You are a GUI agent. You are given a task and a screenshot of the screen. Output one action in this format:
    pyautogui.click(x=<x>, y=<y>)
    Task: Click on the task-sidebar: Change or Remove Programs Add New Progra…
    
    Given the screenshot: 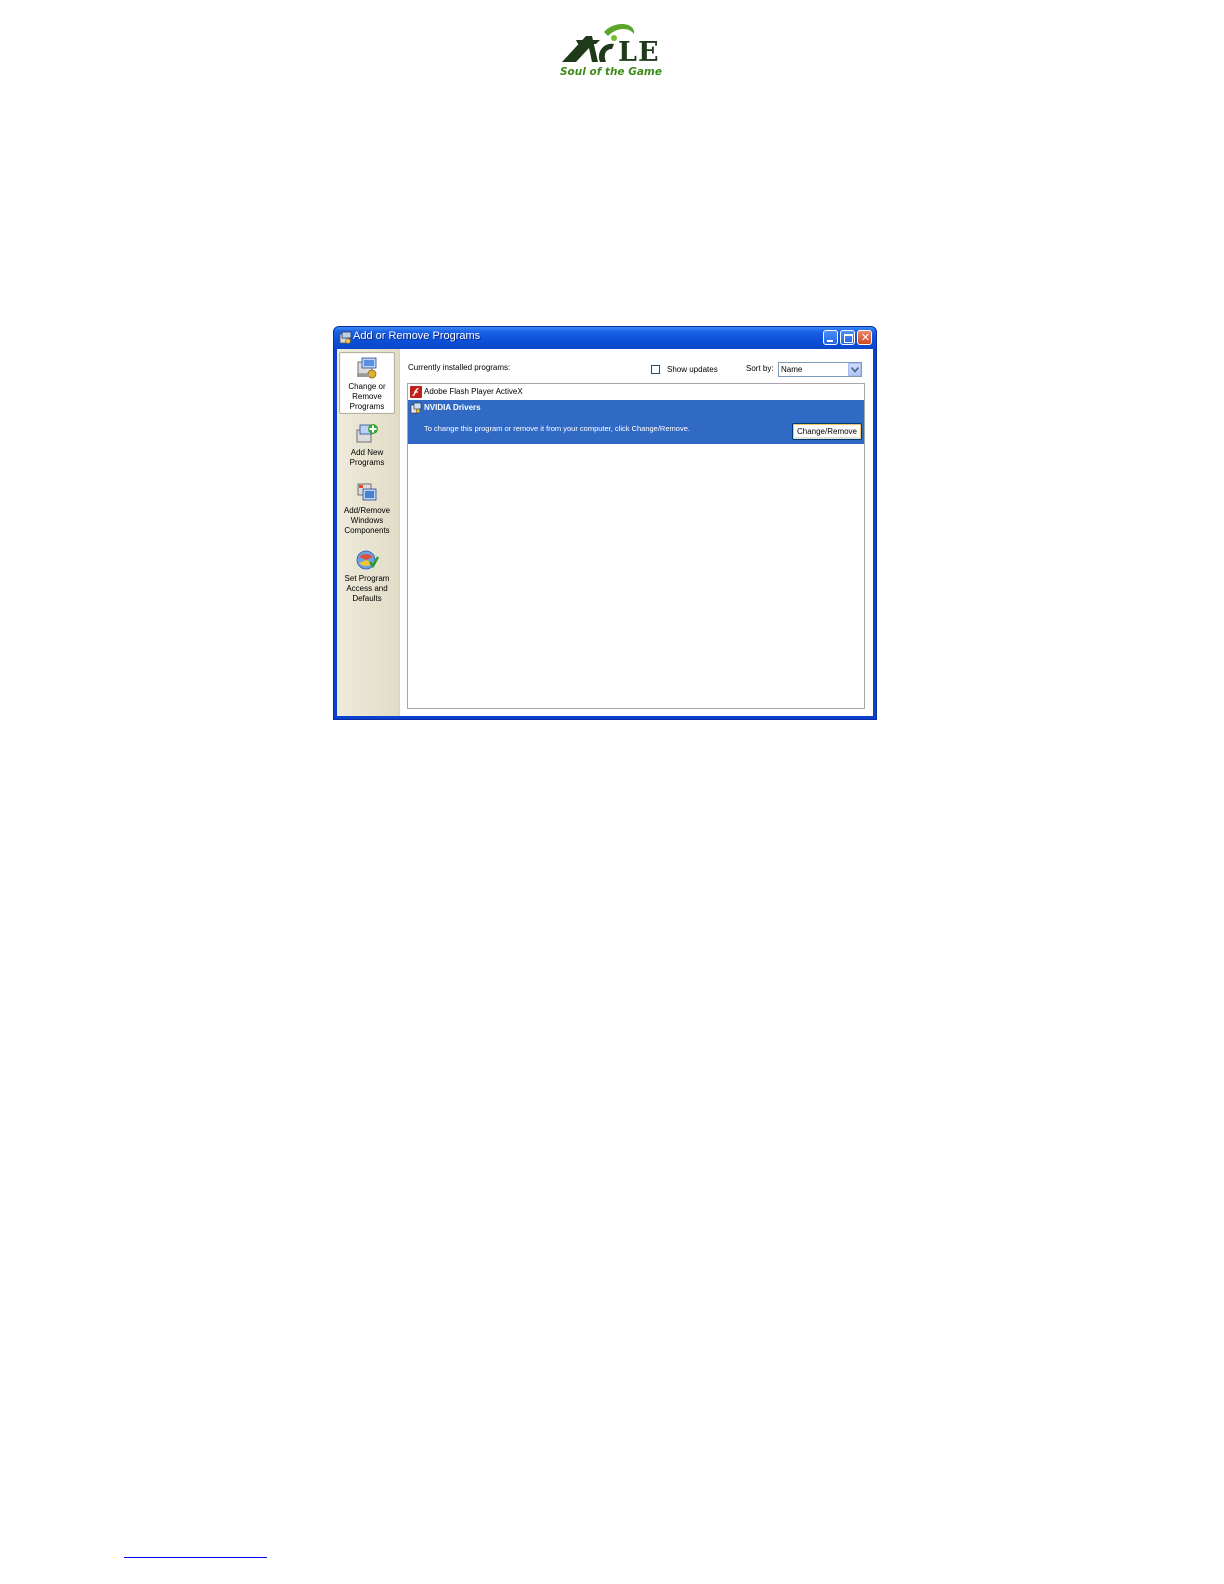 What is the action you would take?
    pyautogui.click(x=368, y=532)
    